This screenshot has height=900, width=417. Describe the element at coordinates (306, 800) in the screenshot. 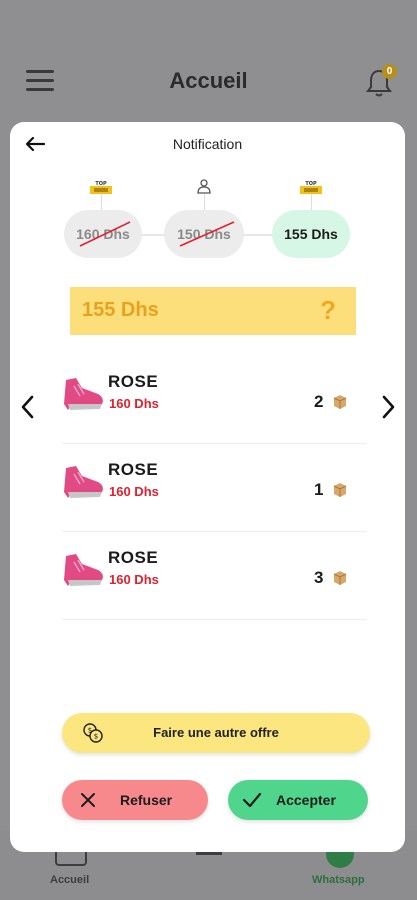

I see `accept-label: Accepter` at that location.